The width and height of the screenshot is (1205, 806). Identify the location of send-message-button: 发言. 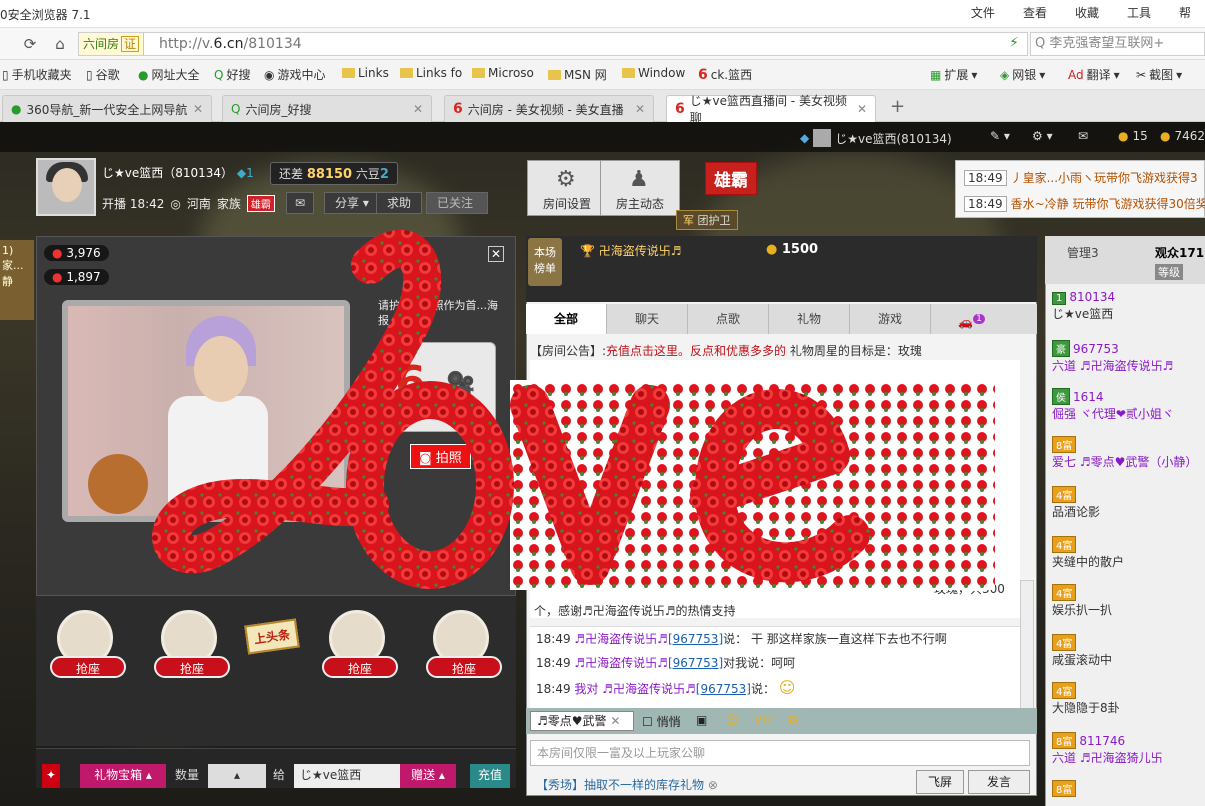
(999, 782).